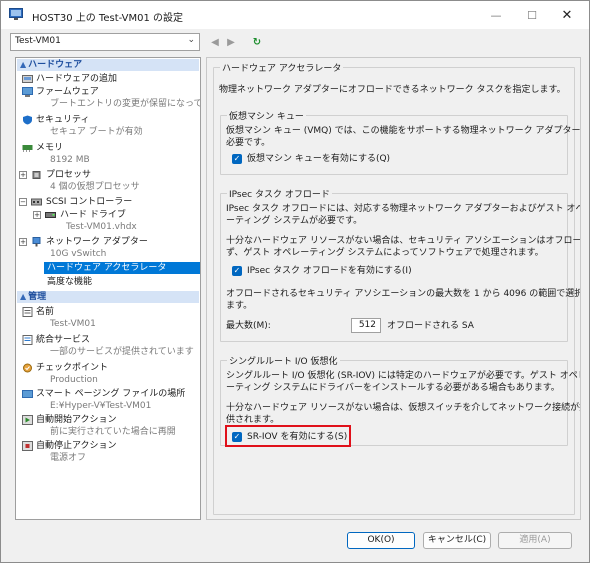 The image size is (590, 563). Describe the element at coordinates (76, 420) in the screenshot. I see `tree-item-auto-start: 自動開始アクション` at that location.